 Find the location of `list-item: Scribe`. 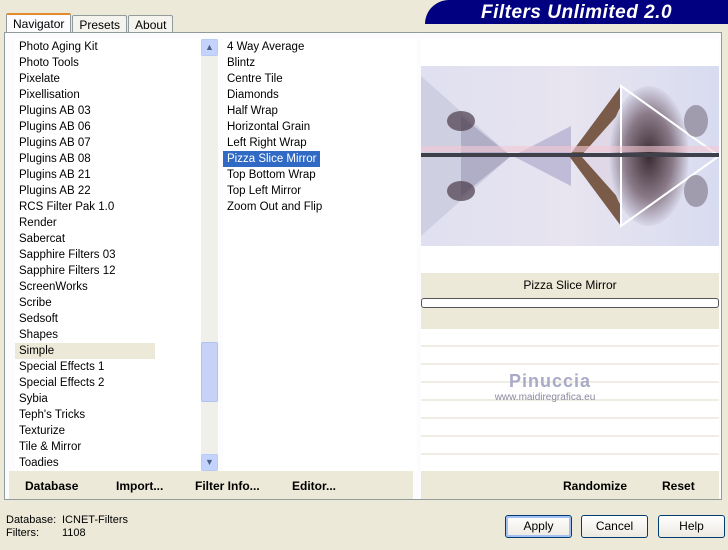

list-item: Scribe is located at coordinates (114, 303).